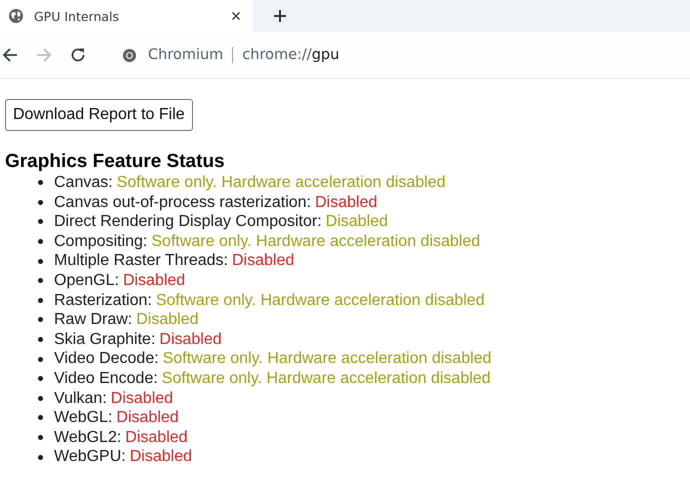 This screenshot has height=492, width=690. I want to click on site-name: Chromium, so click(186, 55).